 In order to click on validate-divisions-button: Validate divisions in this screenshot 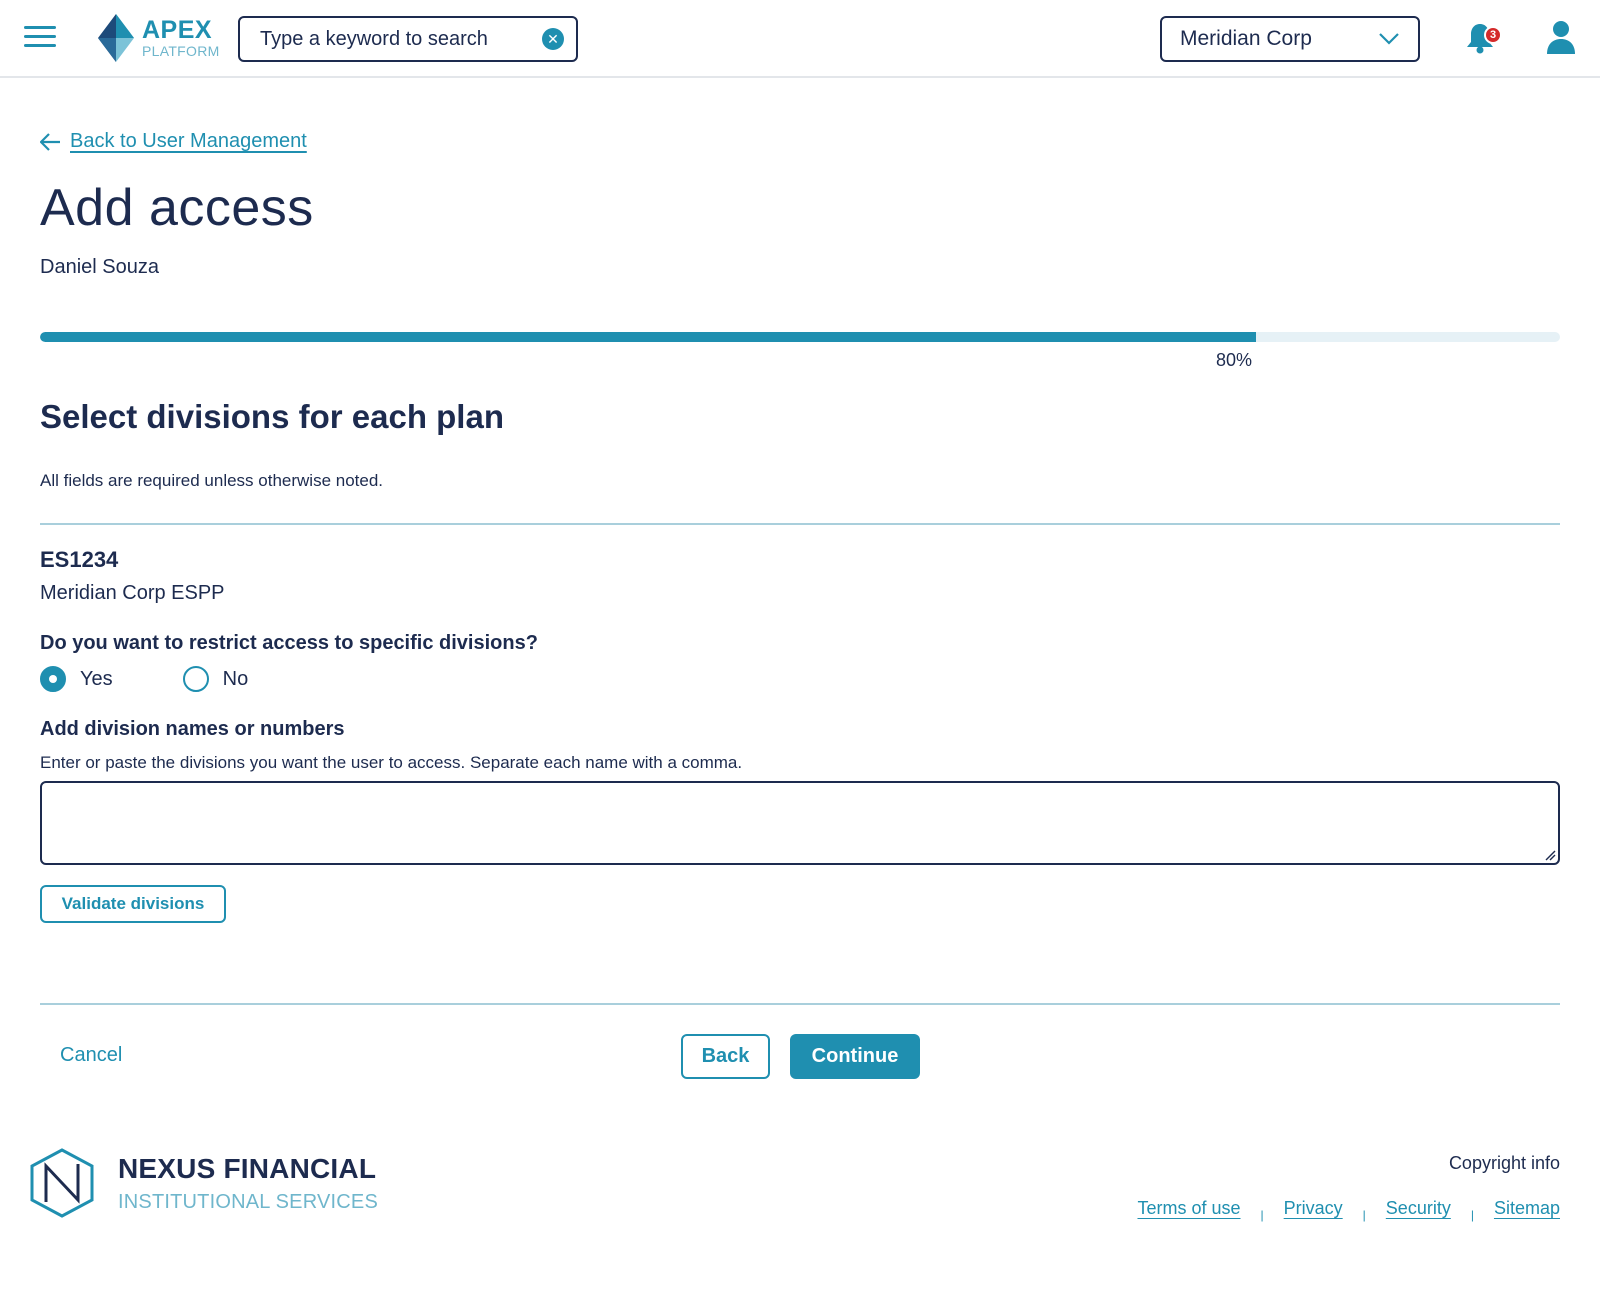, I will do `click(133, 904)`.